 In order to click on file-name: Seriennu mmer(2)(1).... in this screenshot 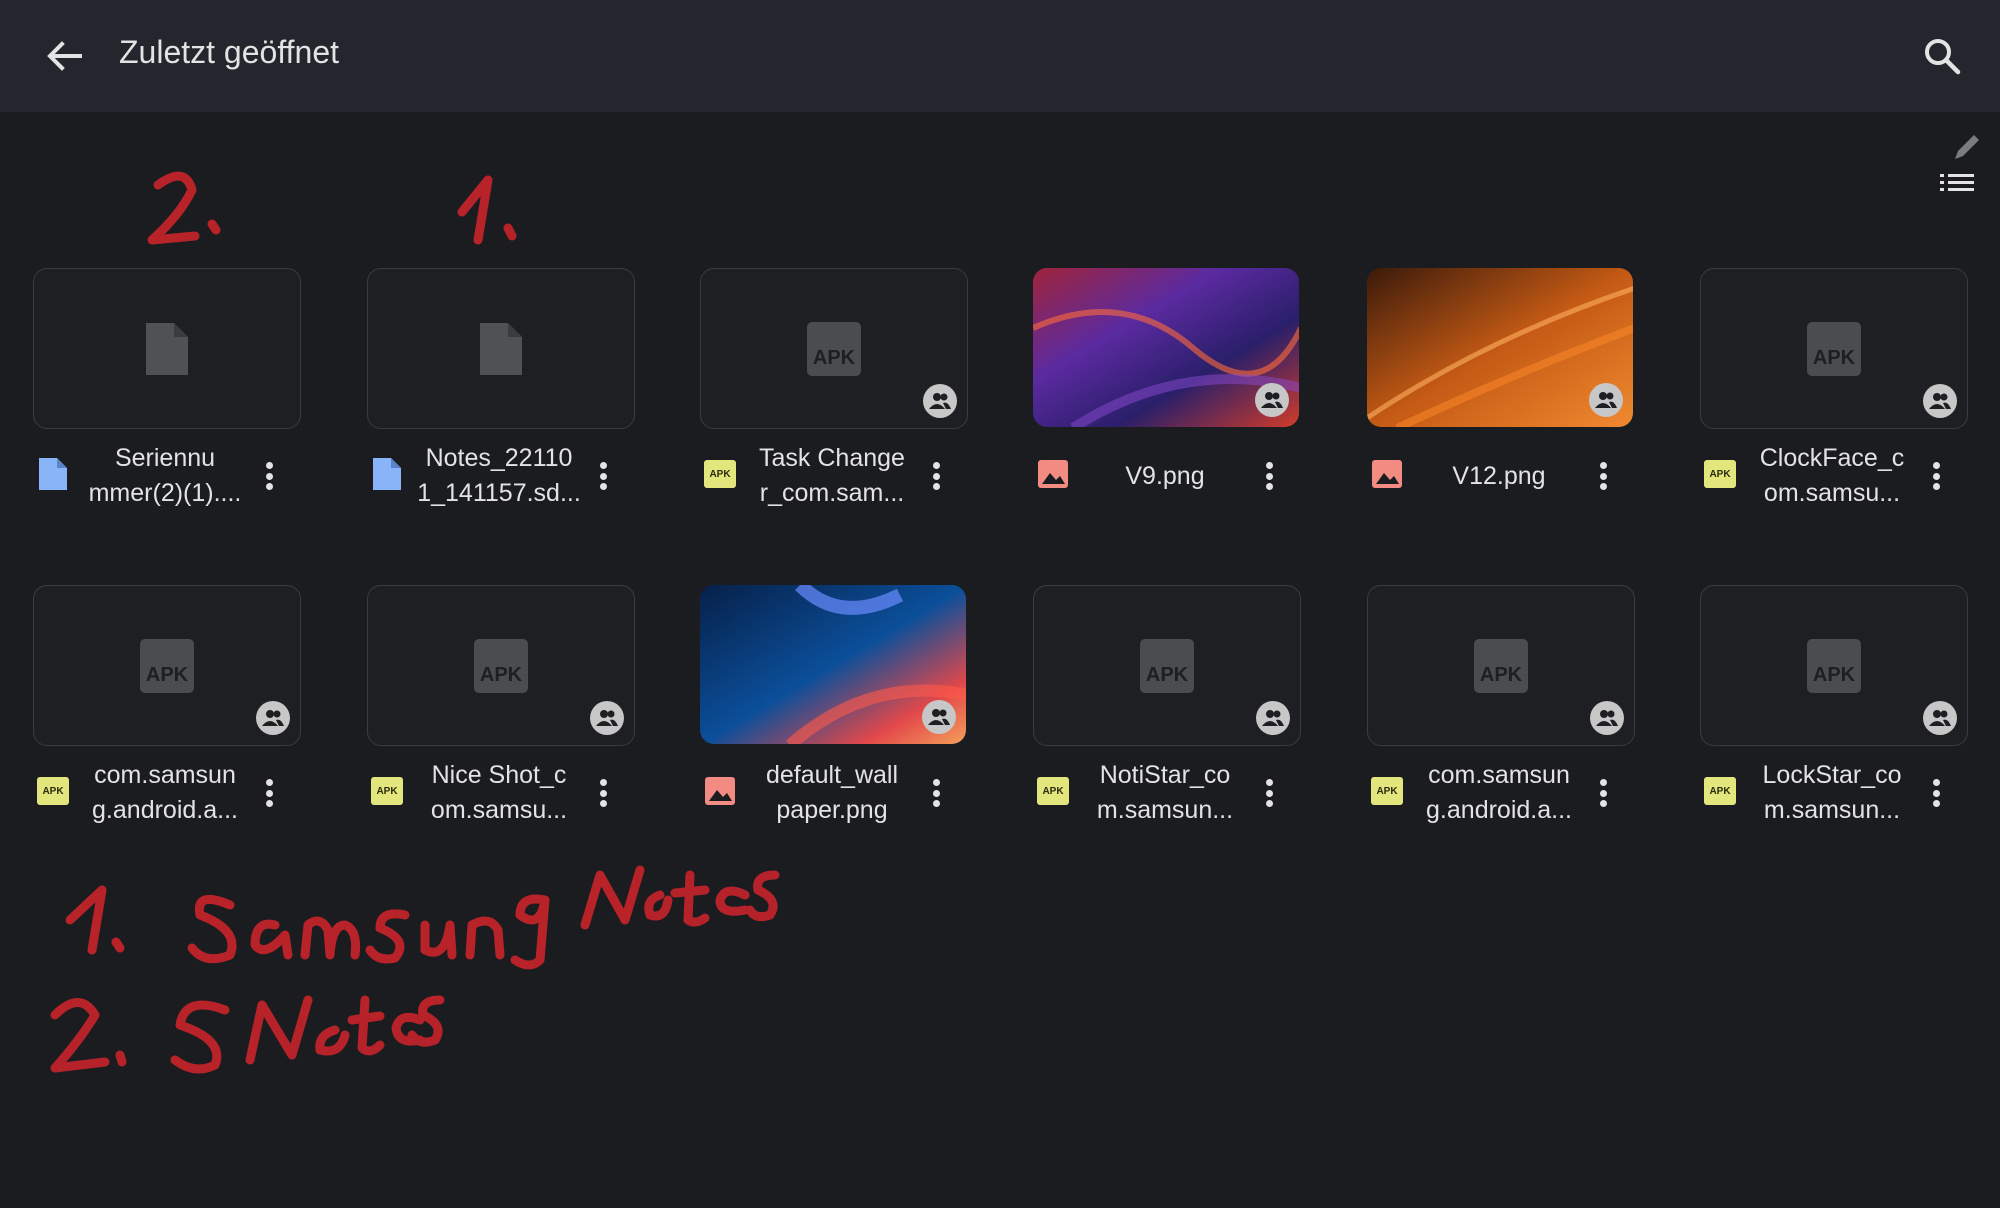, I will do `click(165, 475)`.